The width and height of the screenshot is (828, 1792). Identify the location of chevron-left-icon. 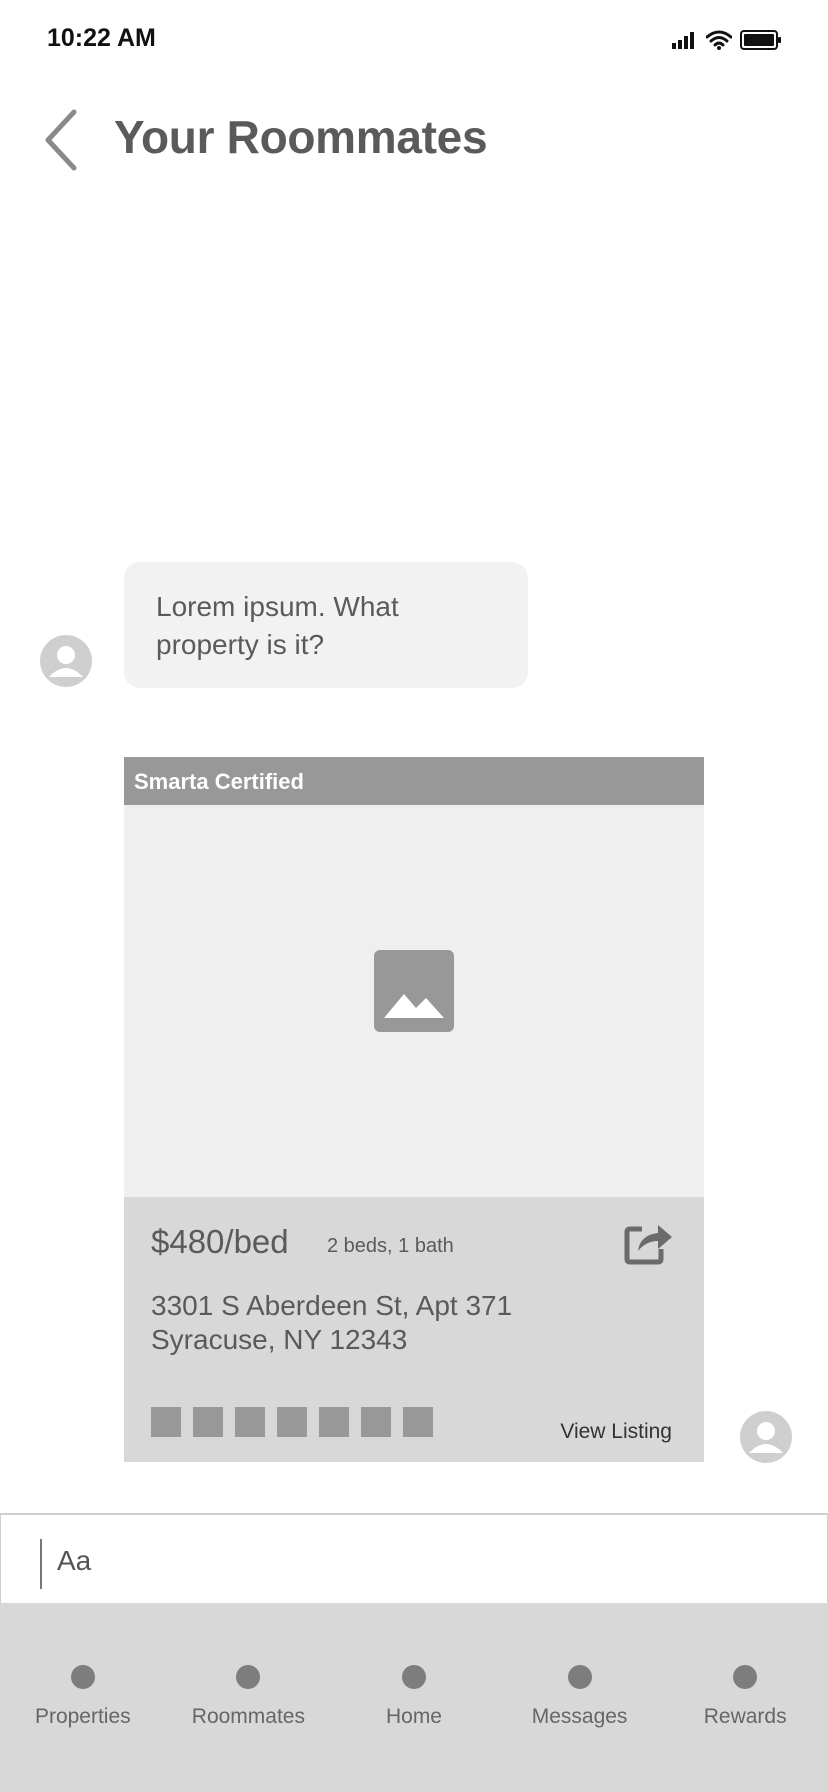
(61, 140).